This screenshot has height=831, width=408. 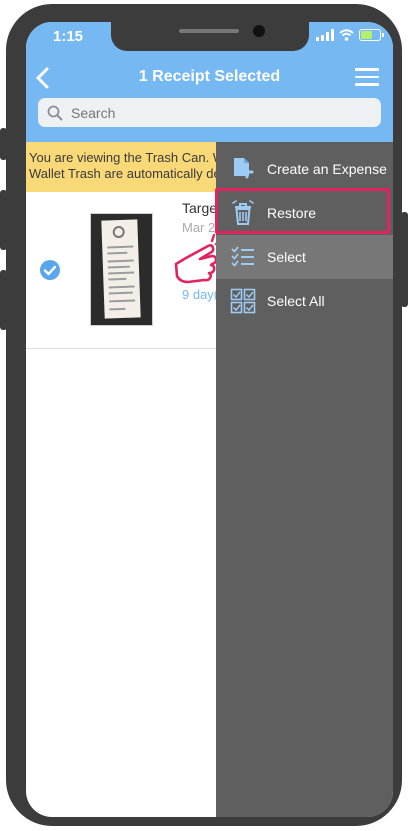 What do you see at coordinates (68, 36) in the screenshot?
I see `status-time: 1:15` at bounding box center [68, 36].